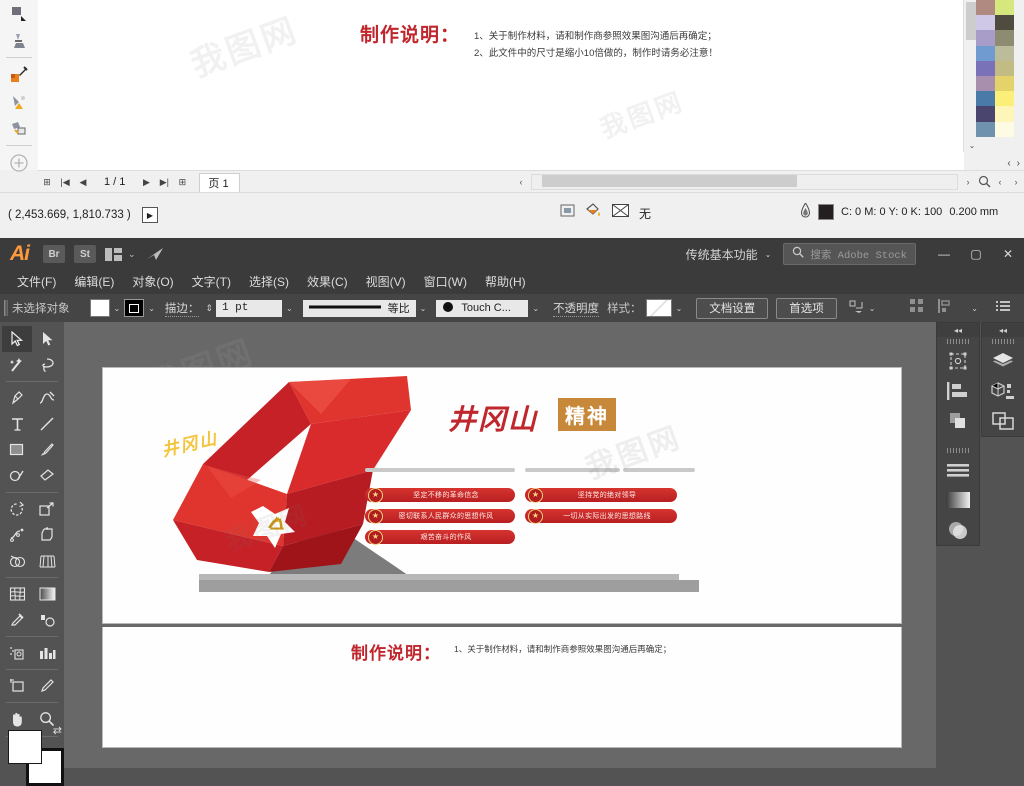 This screenshot has height=786, width=1024. I want to click on pen-tool, so click(17, 398).